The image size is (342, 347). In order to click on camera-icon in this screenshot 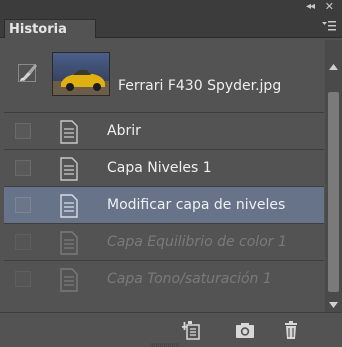, I will do `click(245, 330)`.